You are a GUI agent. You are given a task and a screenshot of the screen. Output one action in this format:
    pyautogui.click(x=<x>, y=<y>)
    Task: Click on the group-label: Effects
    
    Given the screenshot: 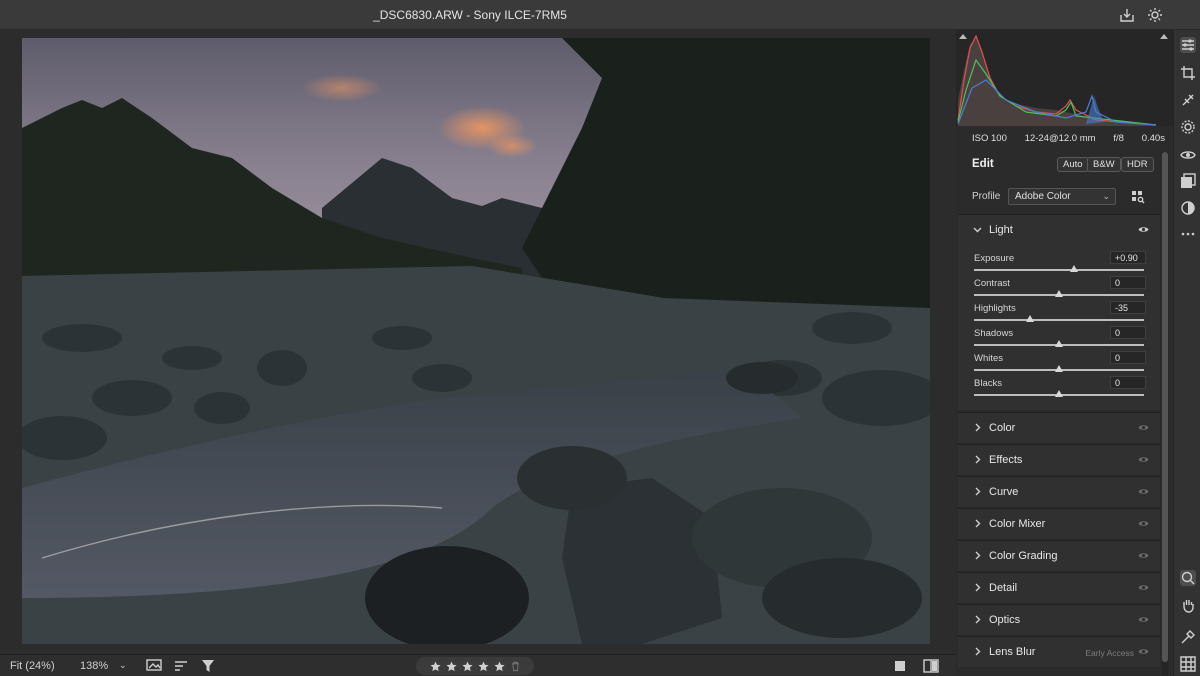 What is the action you would take?
    pyautogui.click(x=1006, y=460)
    